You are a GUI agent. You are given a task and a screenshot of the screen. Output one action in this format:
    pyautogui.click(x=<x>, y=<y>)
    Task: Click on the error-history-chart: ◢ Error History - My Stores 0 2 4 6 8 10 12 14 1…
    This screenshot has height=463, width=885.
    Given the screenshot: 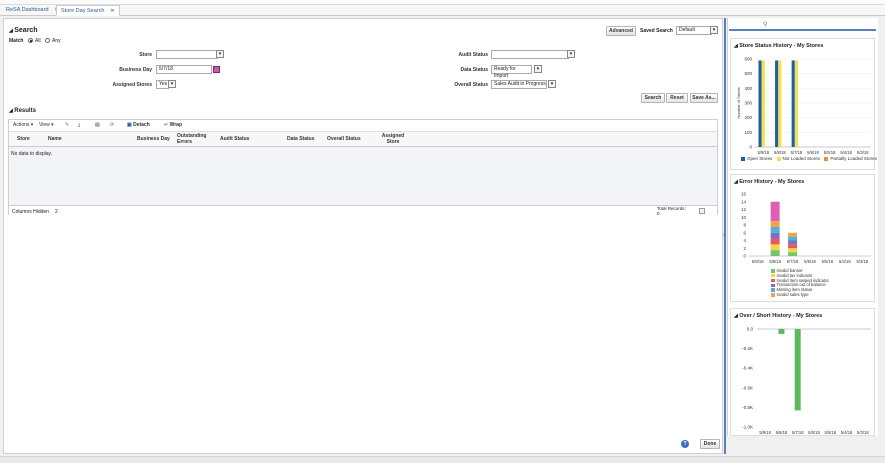 What is the action you would take?
    pyautogui.click(x=802, y=238)
    